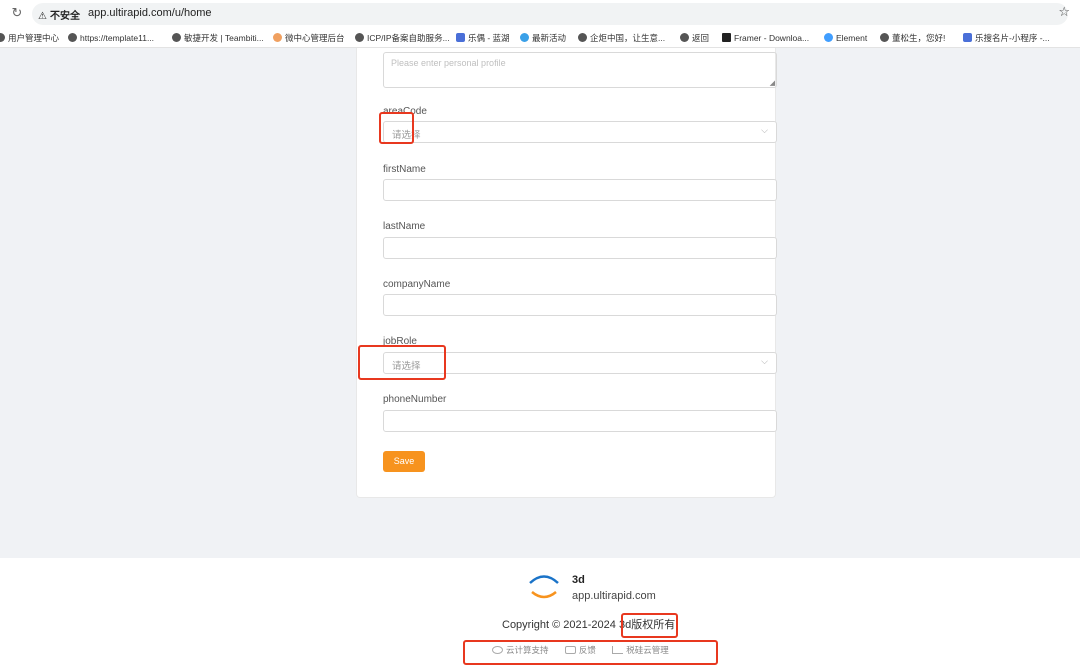  What do you see at coordinates (919, 38) in the screenshot?
I see `bookmark-label: 董松生，您好!` at bounding box center [919, 38].